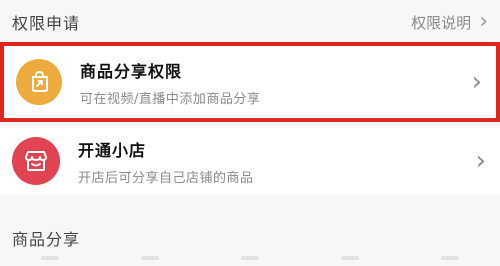 Image resolution: width=500 pixels, height=266 pixels. I want to click on explain-label: 权限说明, so click(441, 22).